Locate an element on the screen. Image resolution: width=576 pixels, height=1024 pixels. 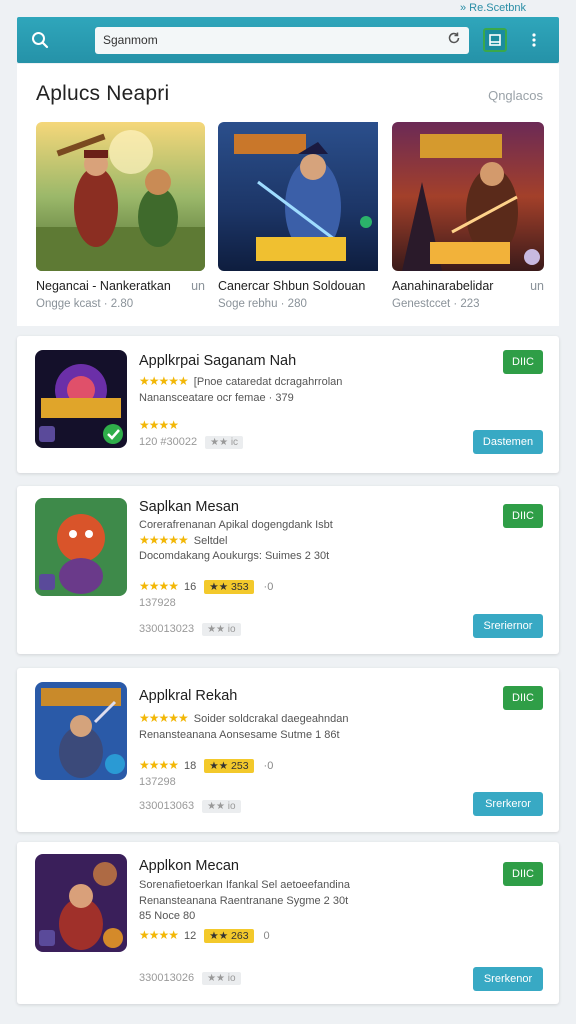
more-vertical-icon is located at coordinates (534, 40).